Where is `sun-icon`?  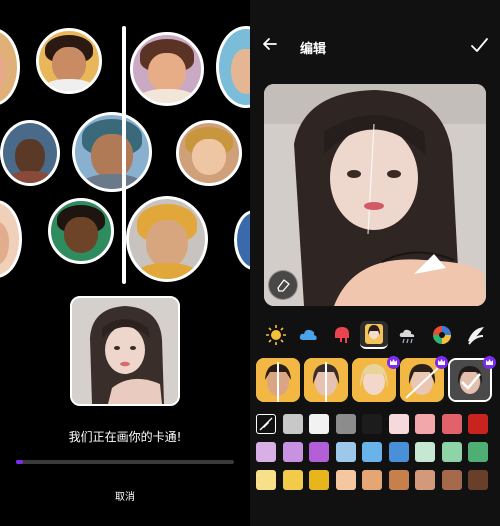 sun-icon is located at coordinates (276, 335).